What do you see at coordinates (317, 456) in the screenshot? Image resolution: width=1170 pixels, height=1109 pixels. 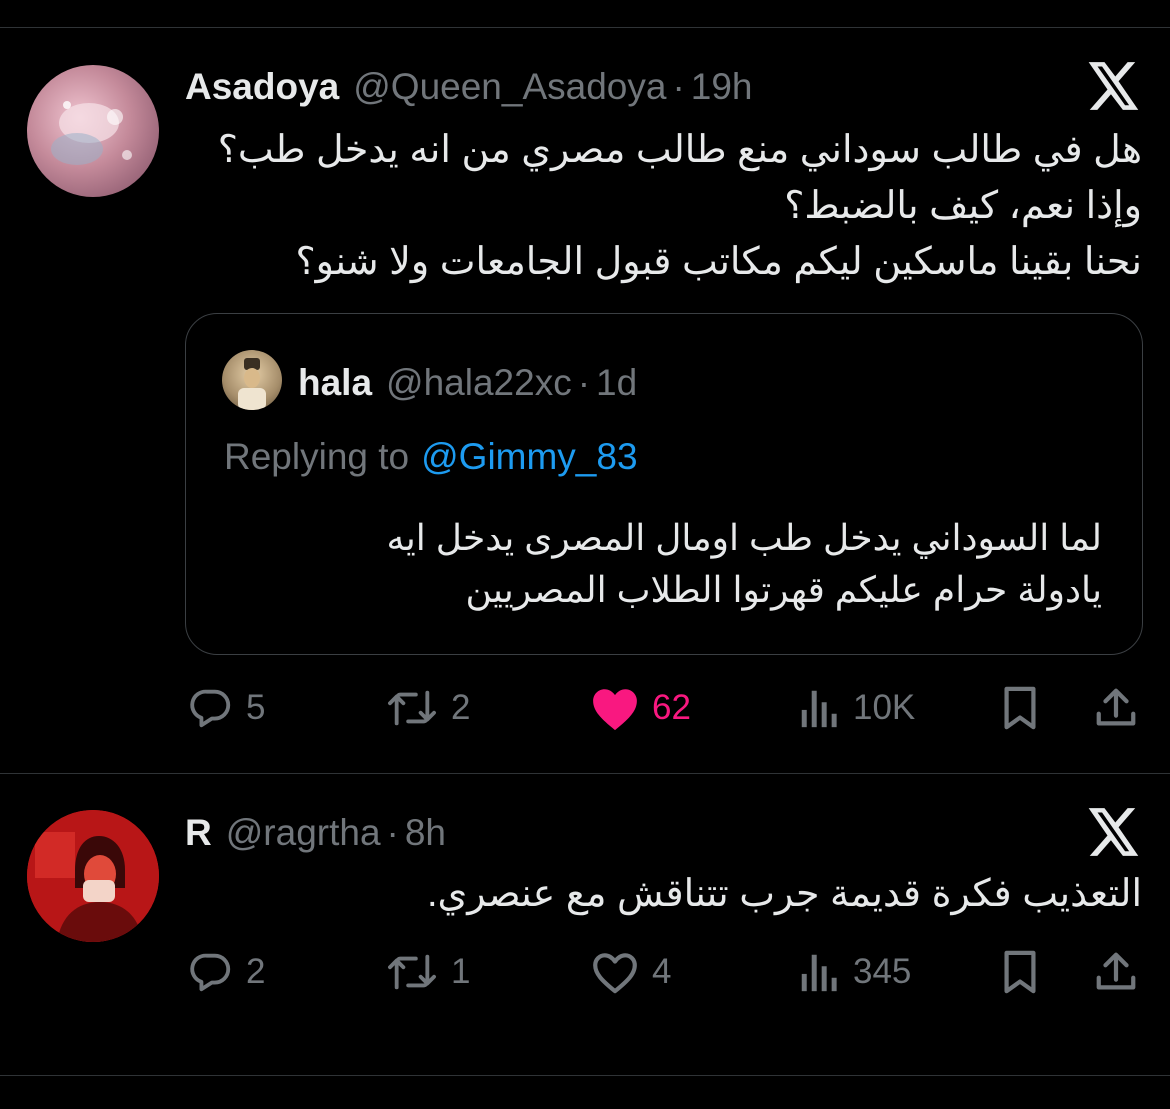 I see `replying-to-label: Replying to` at bounding box center [317, 456].